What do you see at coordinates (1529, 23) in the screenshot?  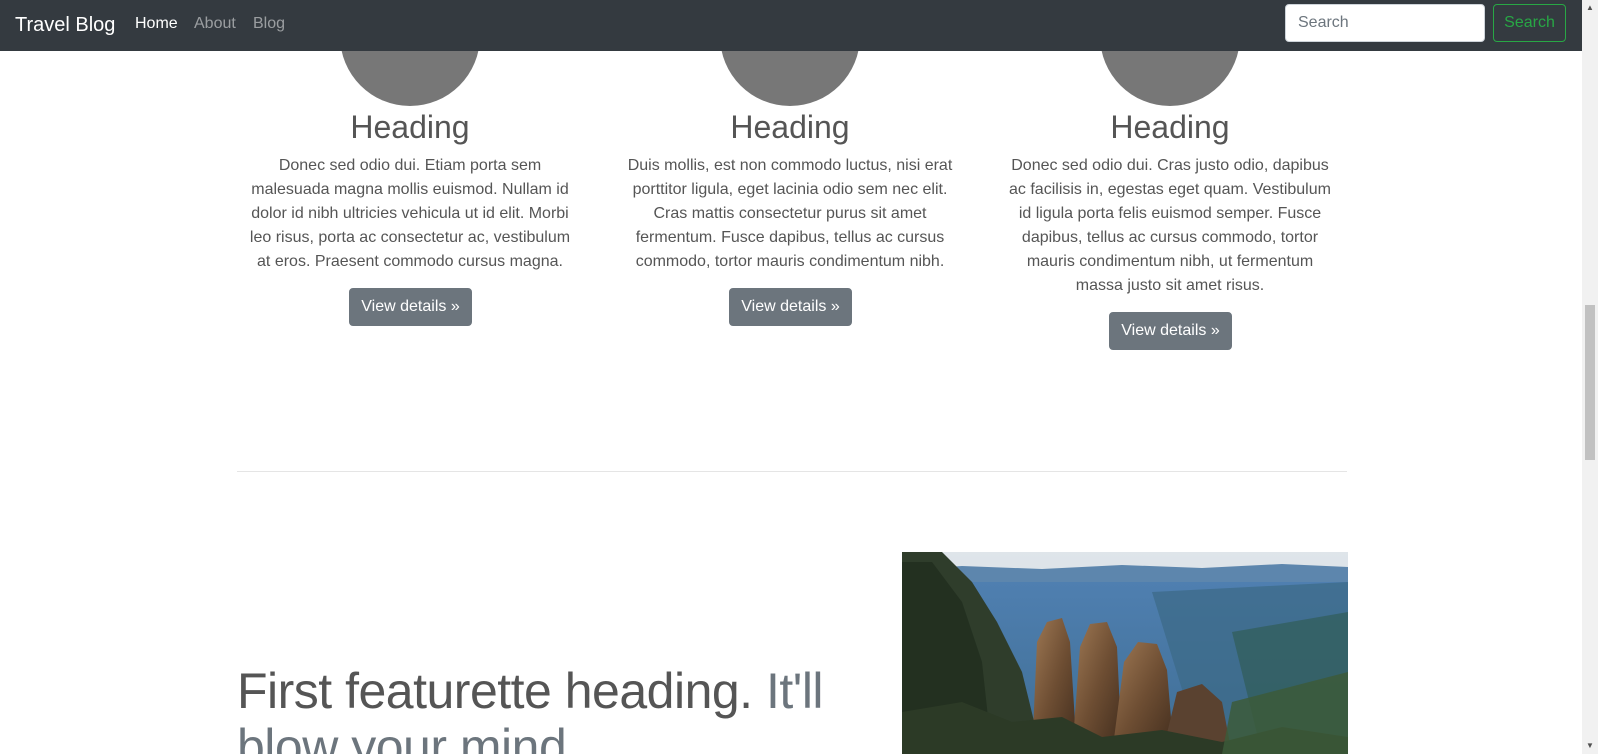 I see `search-button: Search` at bounding box center [1529, 23].